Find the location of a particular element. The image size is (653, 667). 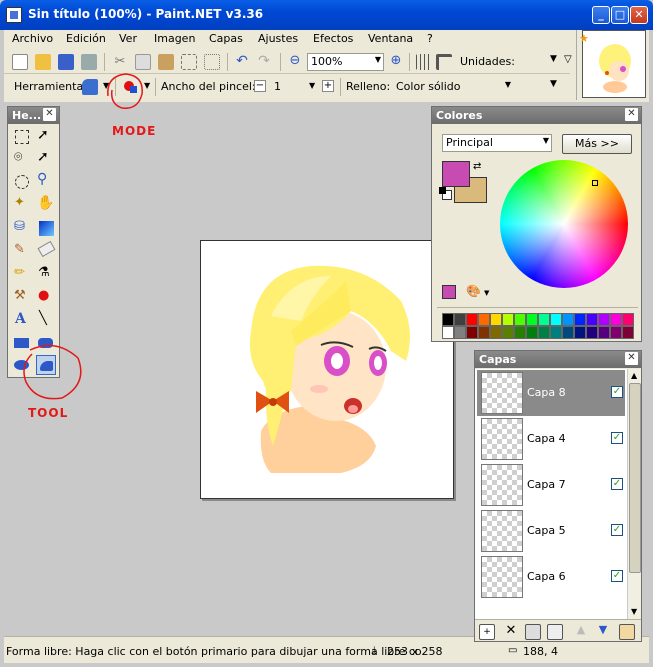

grid-icon is located at coordinates (424, 62).